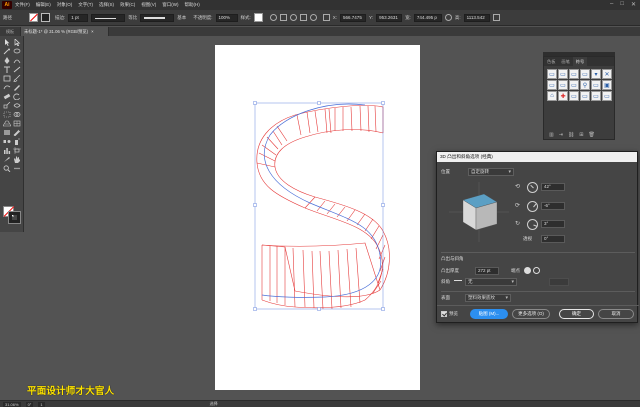 This screenshot has height=407, width=640. Describe the element at coordinates (561, 135) in the screenshot. I see `place-symbol-icon: ⇥` at that location.